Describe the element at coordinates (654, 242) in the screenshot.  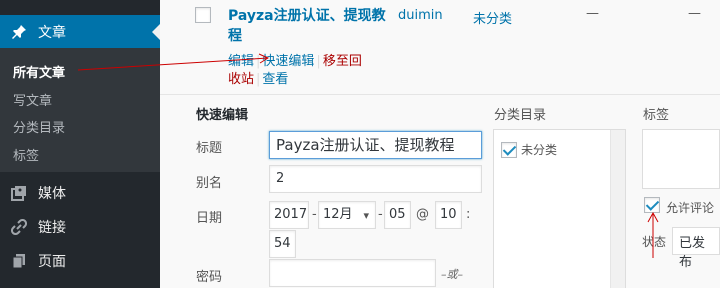
I see `status-label: 状态` at that location.